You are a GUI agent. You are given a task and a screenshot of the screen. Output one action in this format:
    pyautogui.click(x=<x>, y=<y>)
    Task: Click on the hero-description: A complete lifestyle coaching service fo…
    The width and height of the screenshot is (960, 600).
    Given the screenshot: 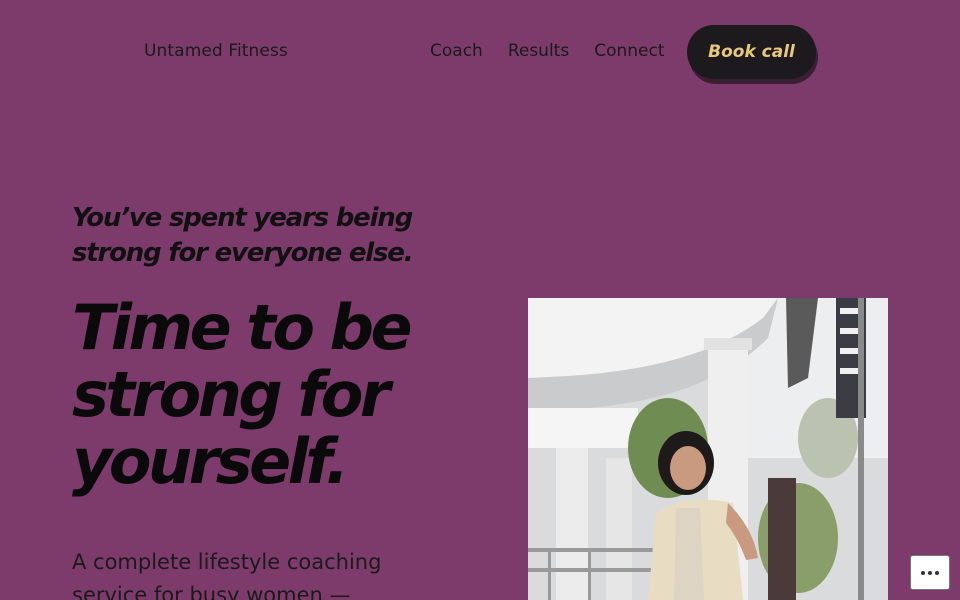 What is the action you would take?
    pyautogui.click(x=227, y=575)
    